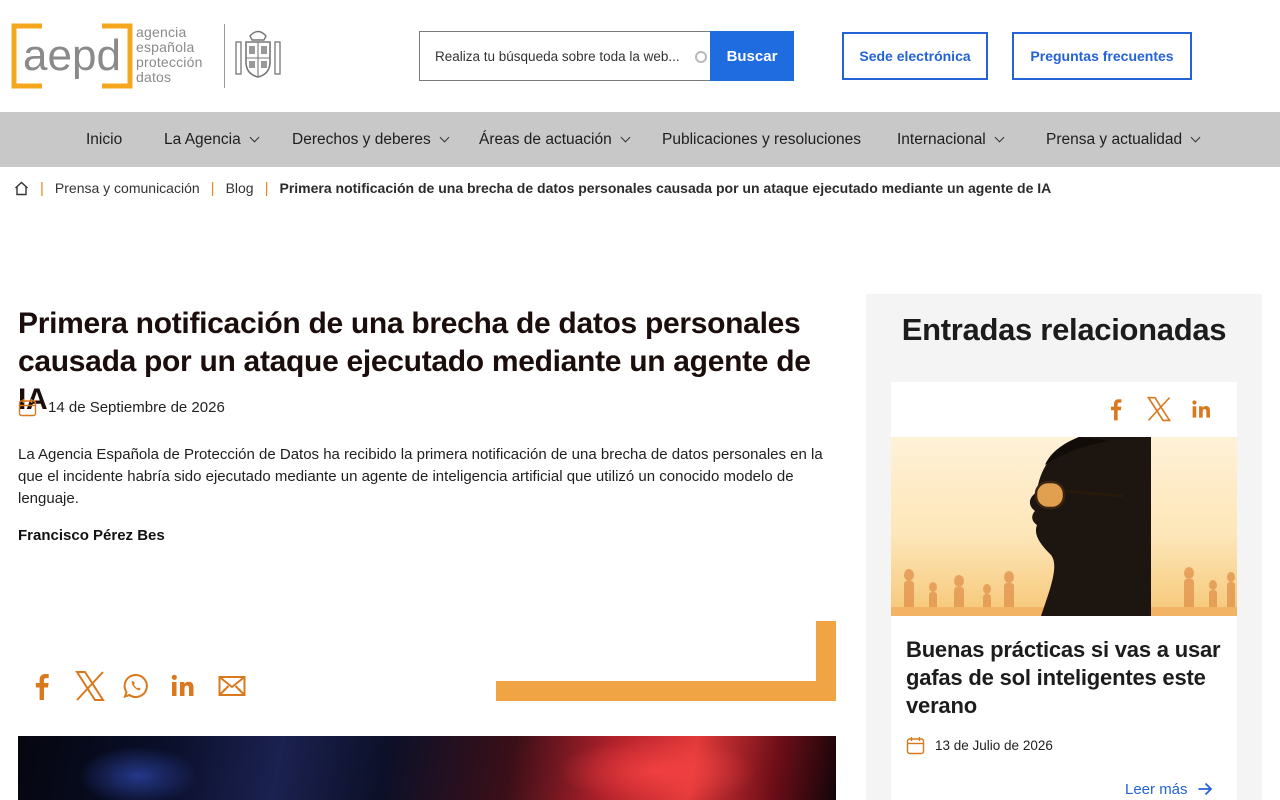 The width and height of the screenshot is (1280, 800). I want to click on nav-item-publicaciones: Publicaciones y resoluciones, so click(761, 139).